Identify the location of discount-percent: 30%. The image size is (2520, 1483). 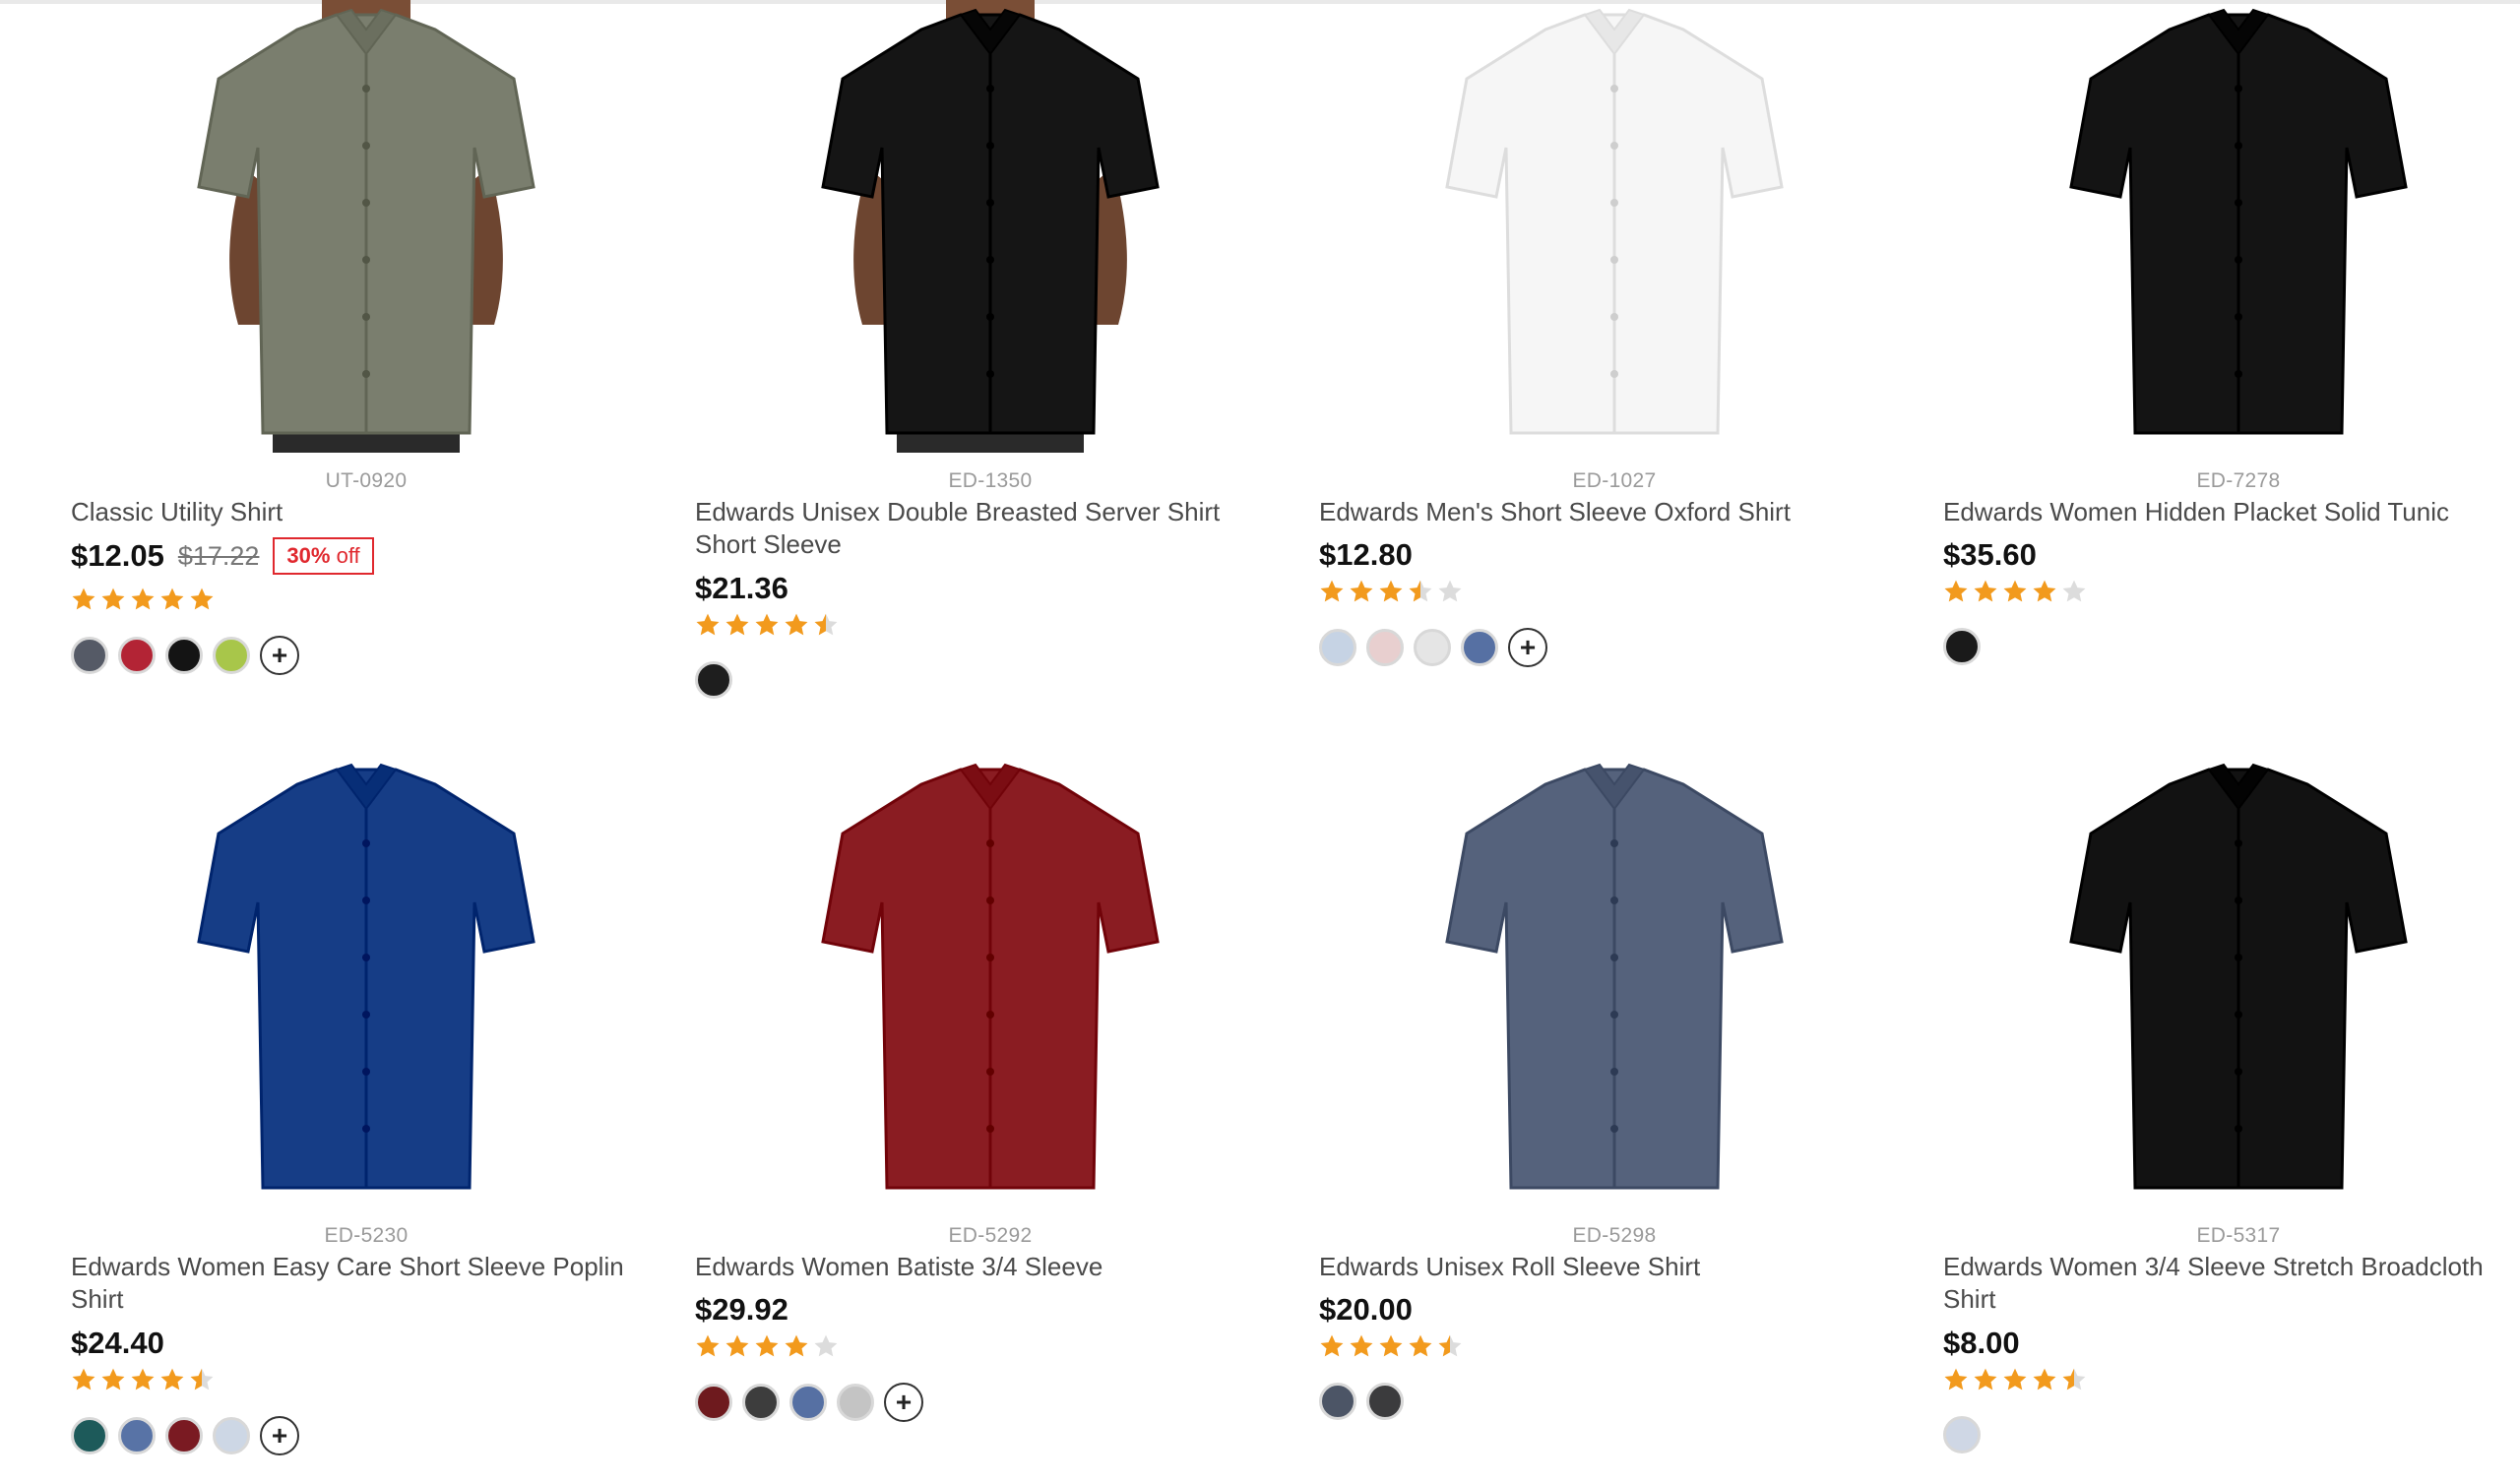
(308, 555).